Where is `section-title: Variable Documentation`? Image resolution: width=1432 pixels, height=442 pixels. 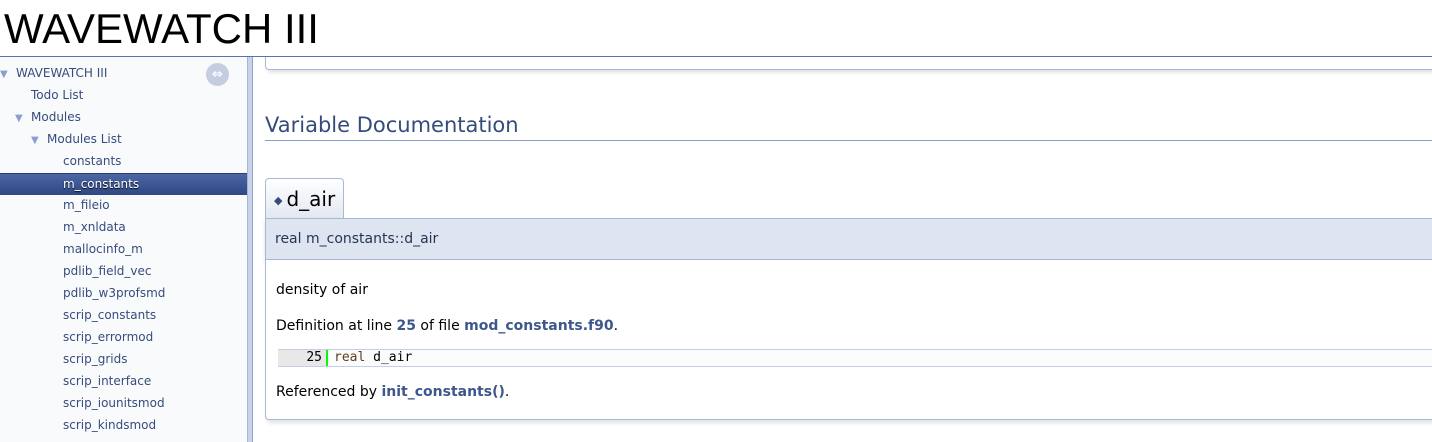
section-title: Variable Documentation is located at coordinates (848, 126).